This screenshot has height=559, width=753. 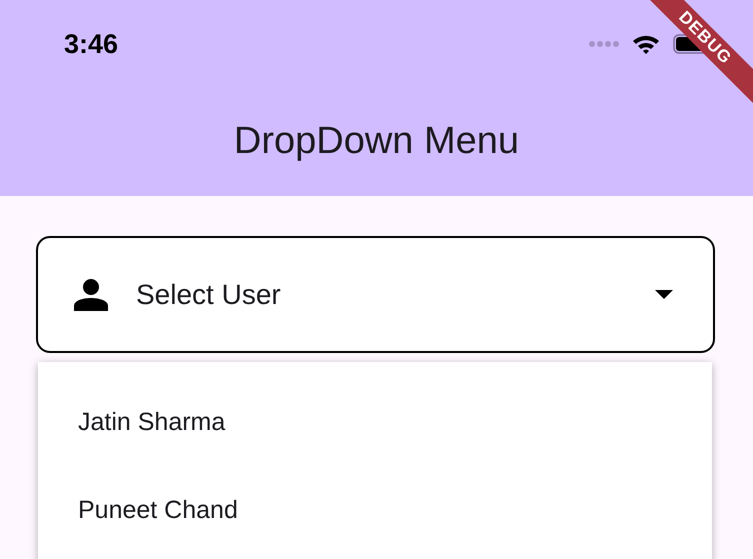 What do you see at coordinates (91, 44) in the screenshot?
I see `status-time: 3:46` at bounding box center [91, 44].